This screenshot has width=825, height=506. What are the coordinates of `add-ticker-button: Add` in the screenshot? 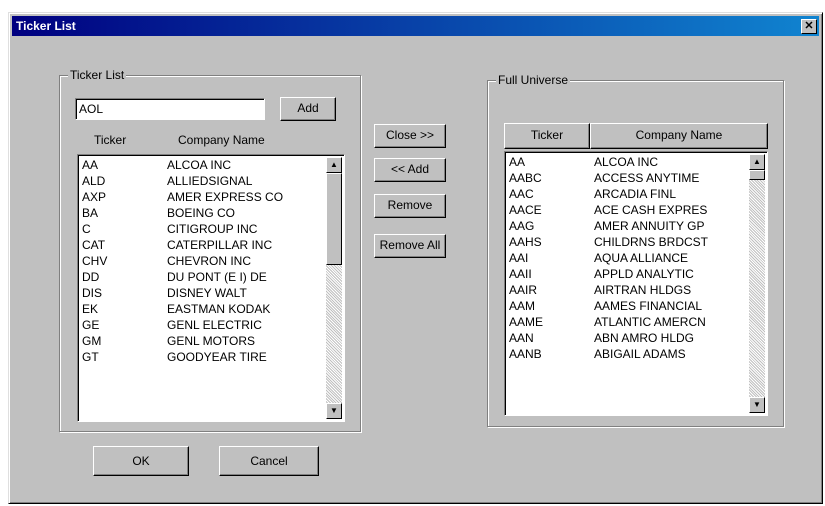 It's located at (308, 109).